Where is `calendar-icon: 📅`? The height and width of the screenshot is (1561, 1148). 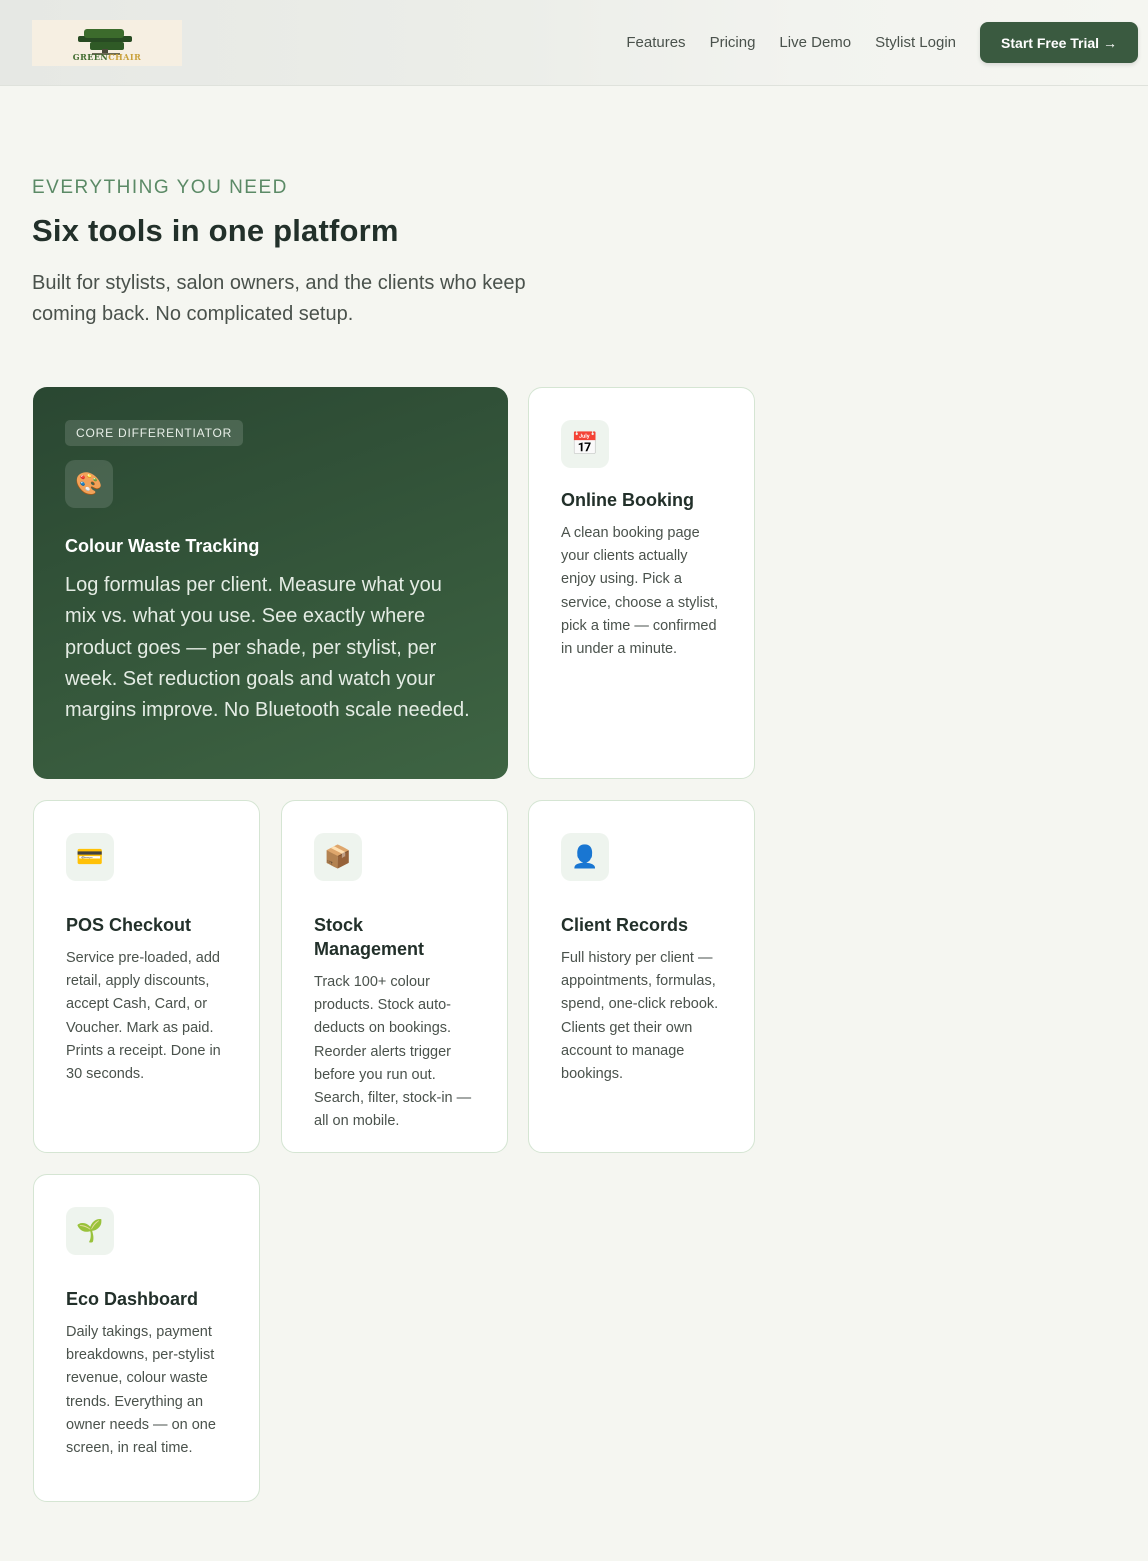 calendar-icon: 📅 is located at coordinates (585, 444).